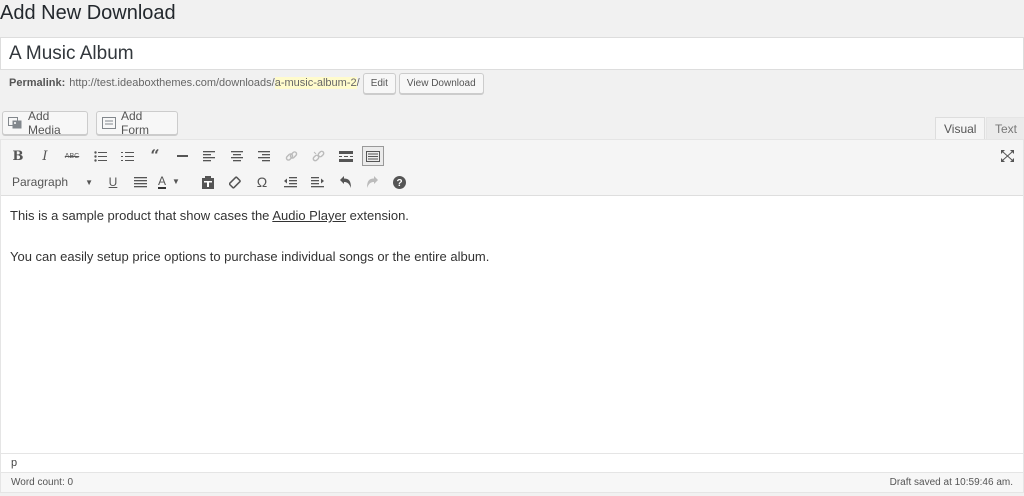  What do you see at coordinates (18, 156) in the screenshot?
I see `bold-icon: B` at bounding box center [18, 156].